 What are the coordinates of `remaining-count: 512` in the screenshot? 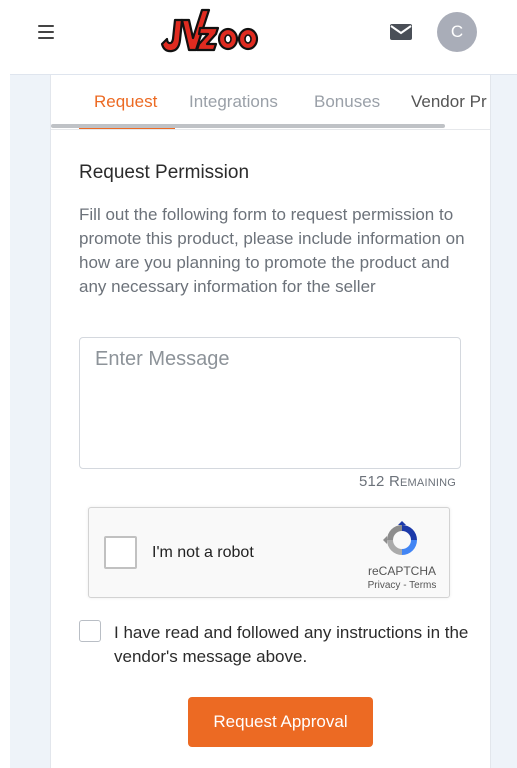 It's located at (371, 481).